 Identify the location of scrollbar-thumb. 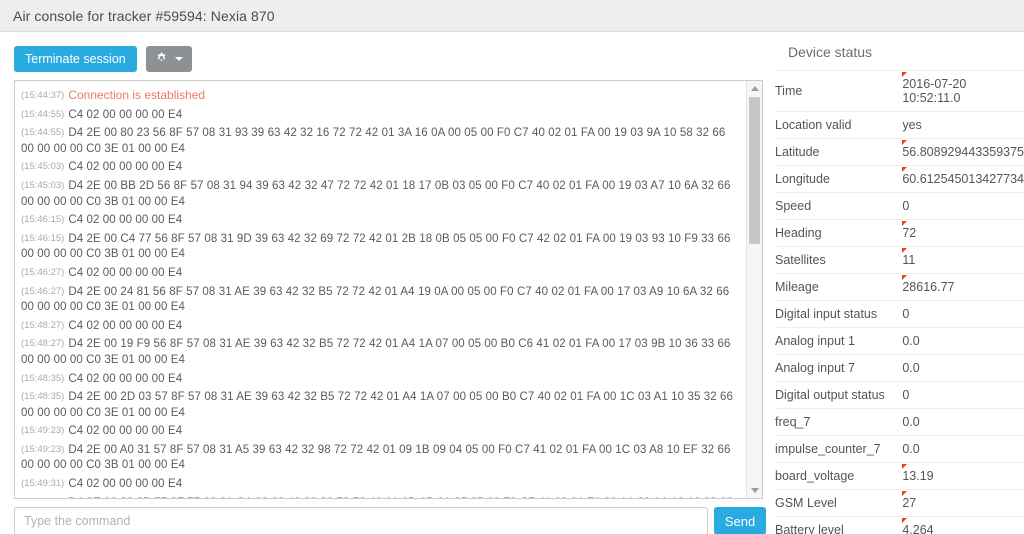
(754, 170).